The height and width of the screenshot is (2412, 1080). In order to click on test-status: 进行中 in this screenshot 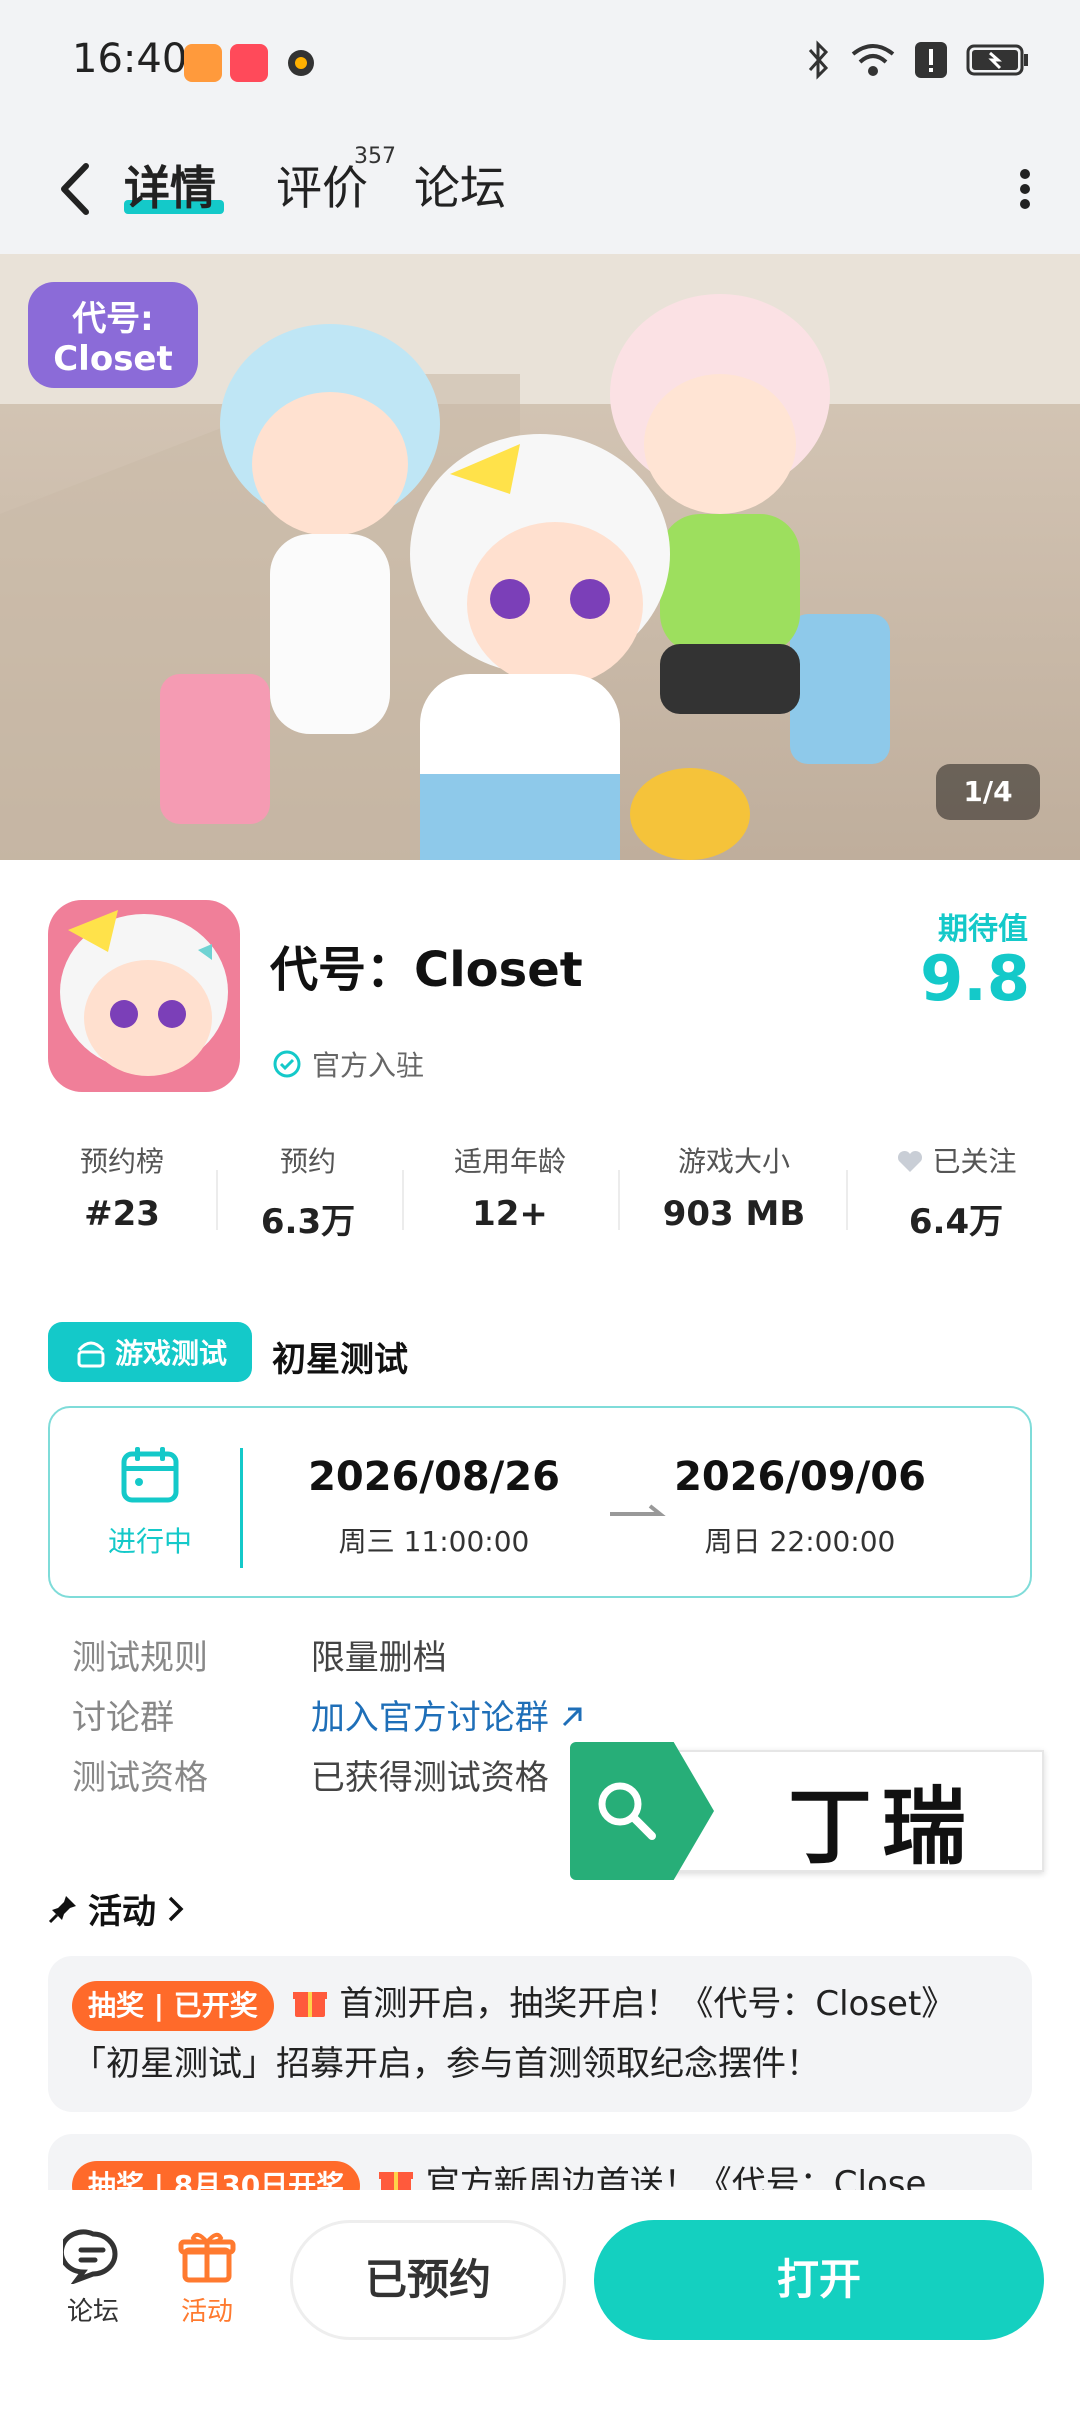, I will do `click(150, 1502)`.